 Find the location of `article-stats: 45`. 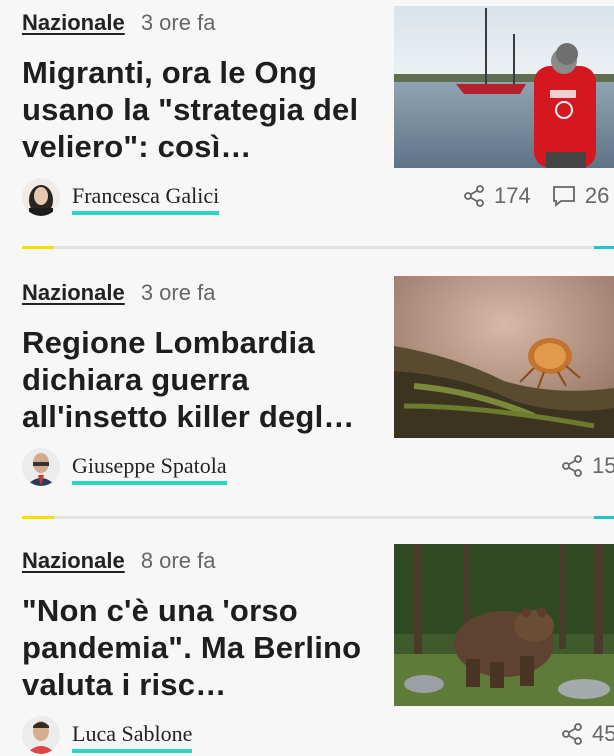

article-stats: 45 is located at coordinates (587, 736).